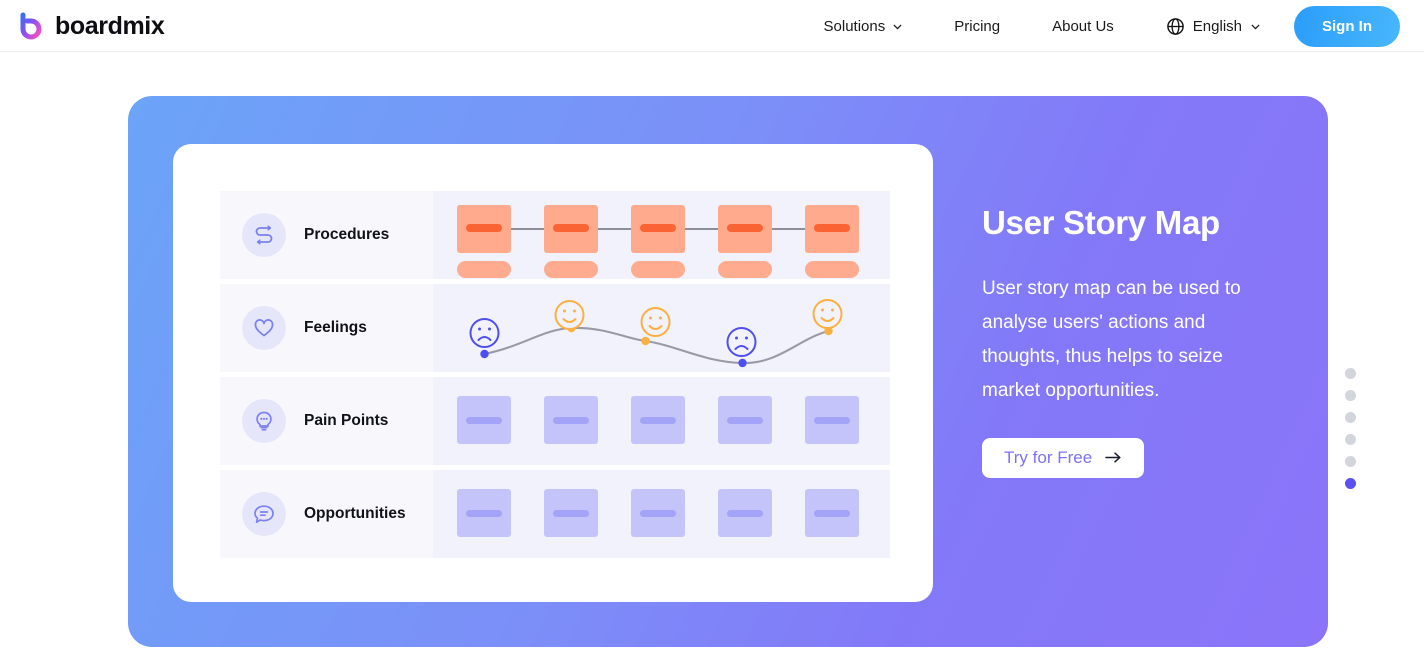 This screenshot has width=1424, height=667. What do you see at coordinates (335, 327) in the screenshot?
I see `row-title: Feelings` at bounding box center [335, 327].